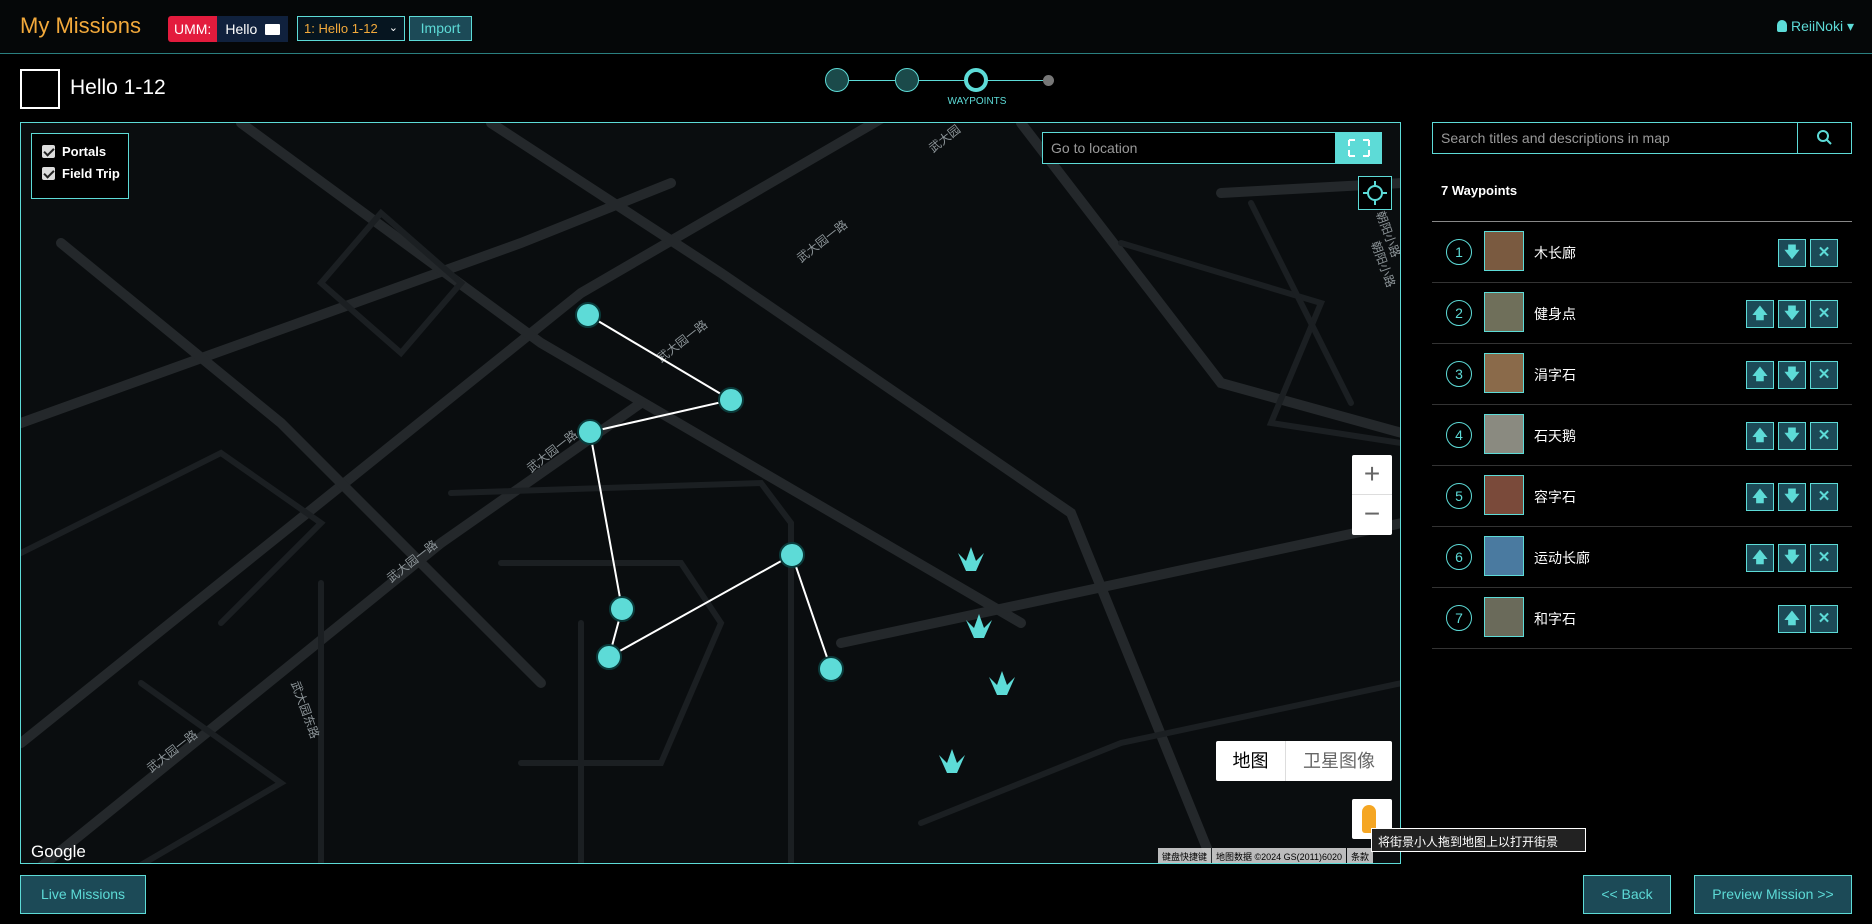 The width and height of the screenshot is (1872, 924). Describe the element at coordinates (1189, 148) in the screenshot. I see `goto-location-input: Go to location` at that location.